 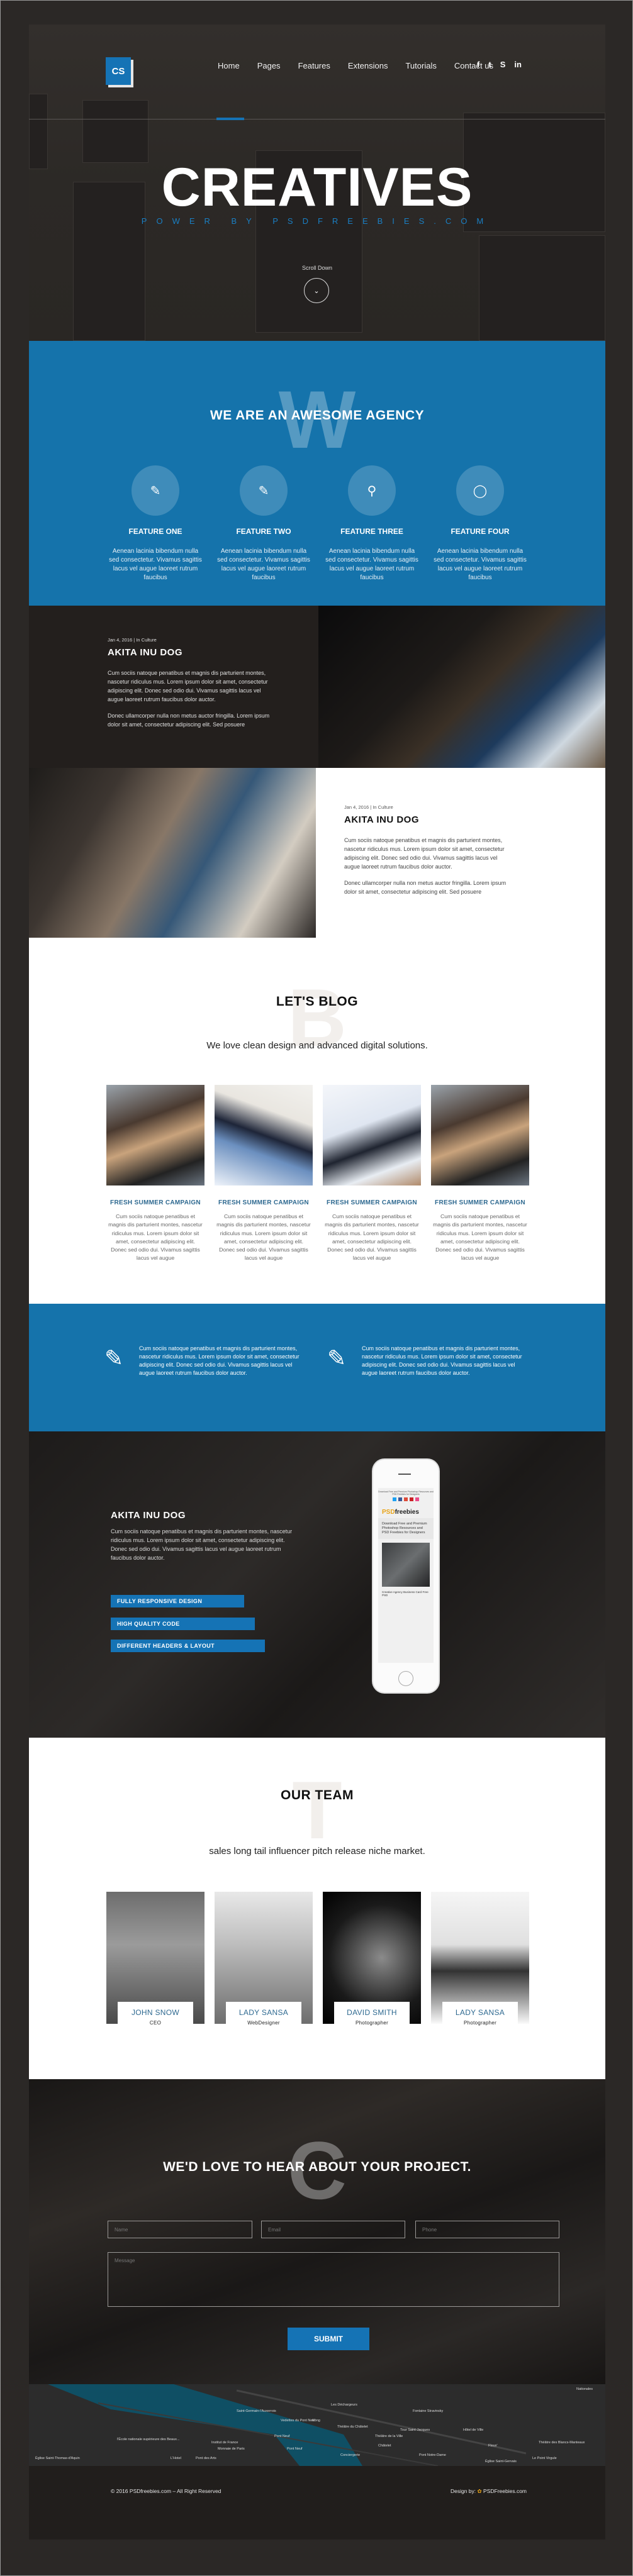 I want to click on design-brand-link: PSDFreebies.com, so click(x=505, y=2491).